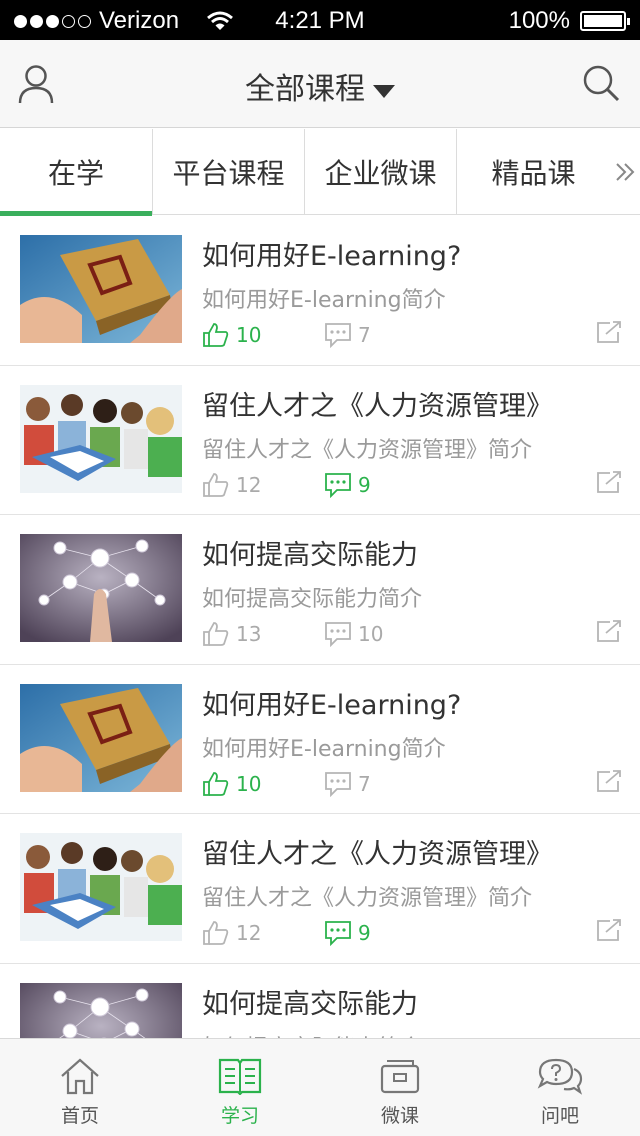 This screenshot has width=640, height=1136. I want to click on course-list-item: 如何提高交际能力如何提高交际能力简介 13 10, so click(320, 590).